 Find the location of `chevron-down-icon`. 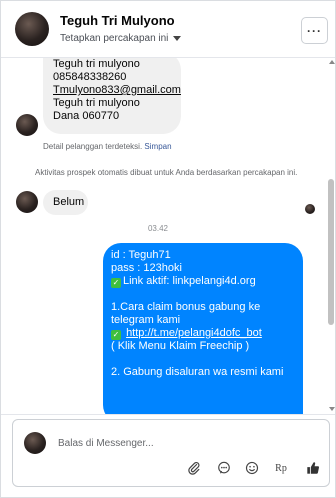

chevron-down-icon is located at coordinates (177, 38).